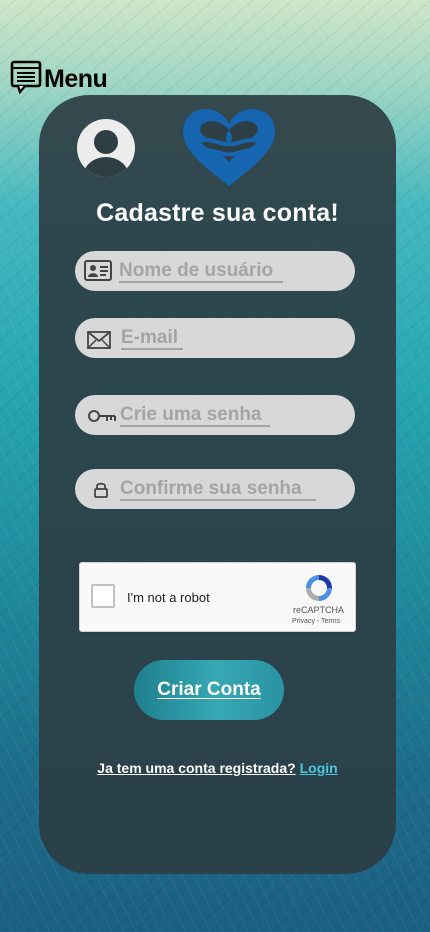 This screenshot has height=932, width=430. What do you see at coordinates (319, 610) in the screenshot?
I see `recaptcha-brand: reCAPTCHA` at bounding box center [319, 610].